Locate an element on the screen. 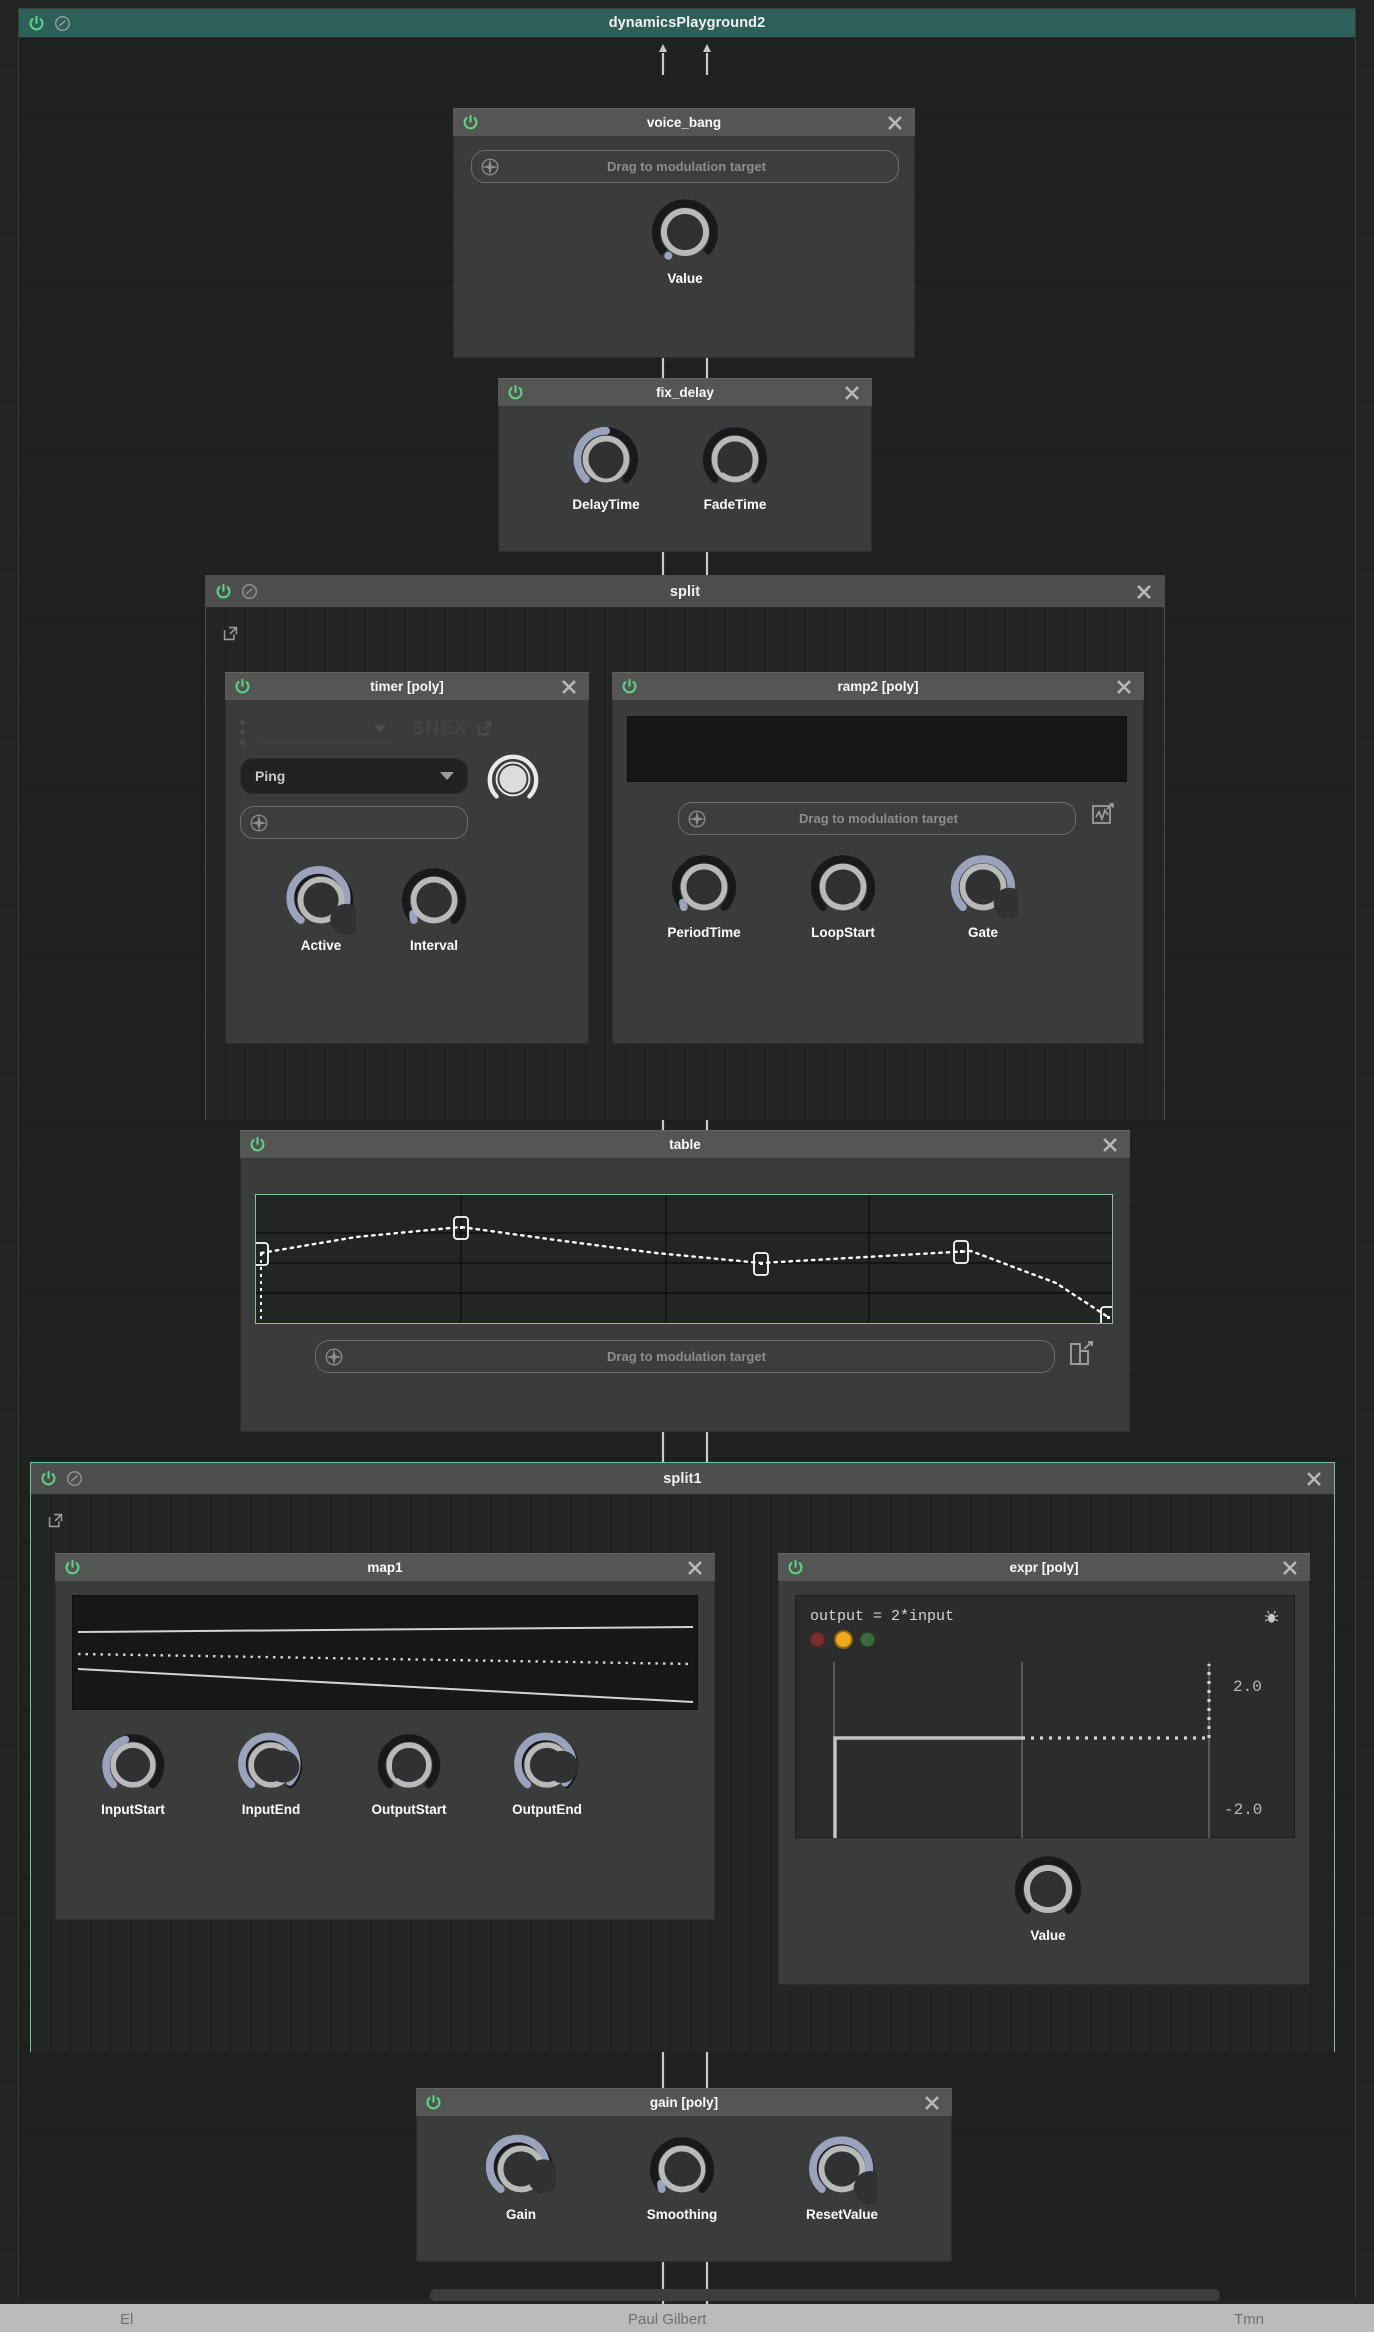 Image resolution: width=1374 pixels, height=2332 pixels. table-curve-editor is located at coordinates (684, 1262).